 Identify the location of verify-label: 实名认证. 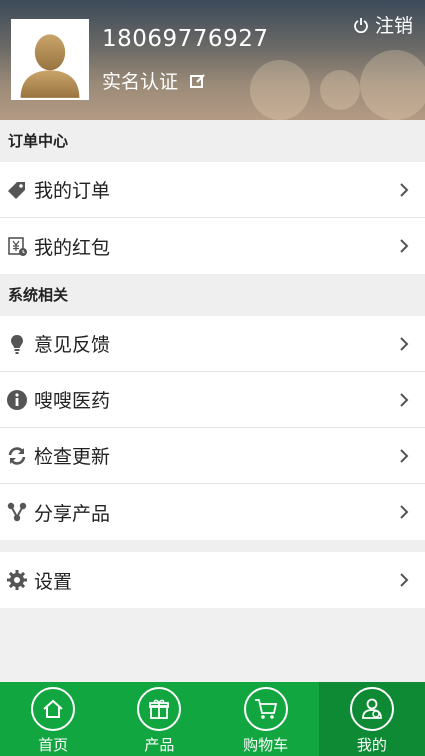
(140, 82).